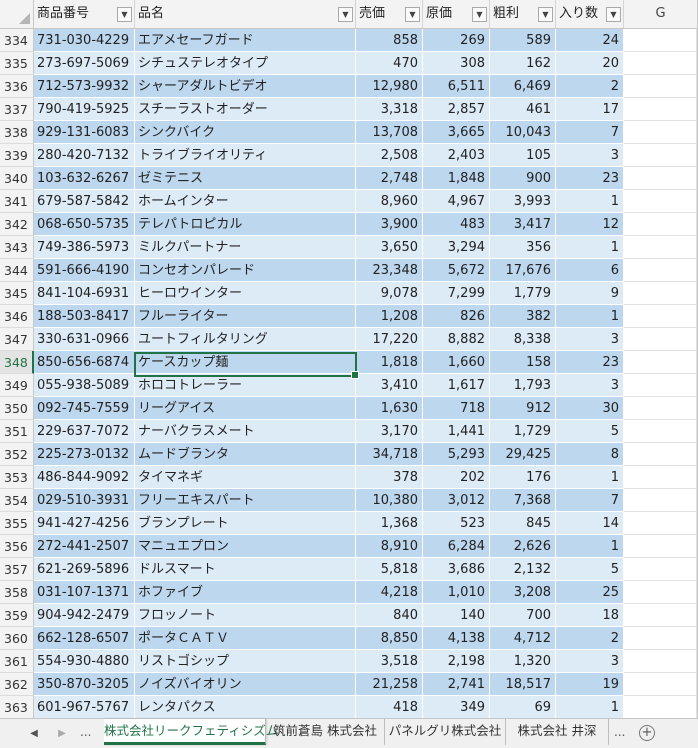  What do you see at coordinates (84, 339) in the screenshot?
I see `item-number-cell: 330-631-0966` at bounding box center [84, 339].